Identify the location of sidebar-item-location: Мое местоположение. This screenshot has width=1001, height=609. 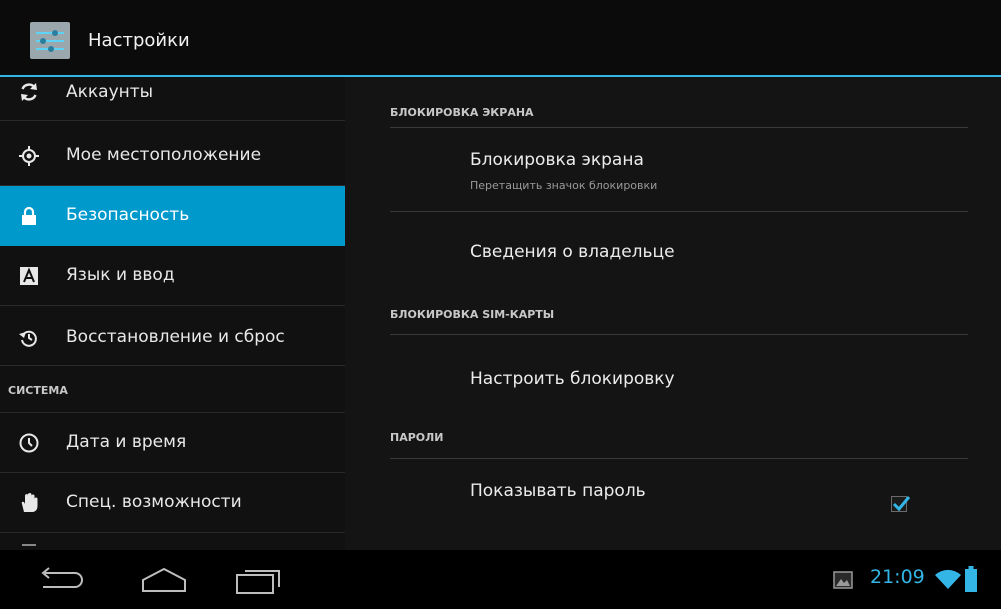
(172, 156).